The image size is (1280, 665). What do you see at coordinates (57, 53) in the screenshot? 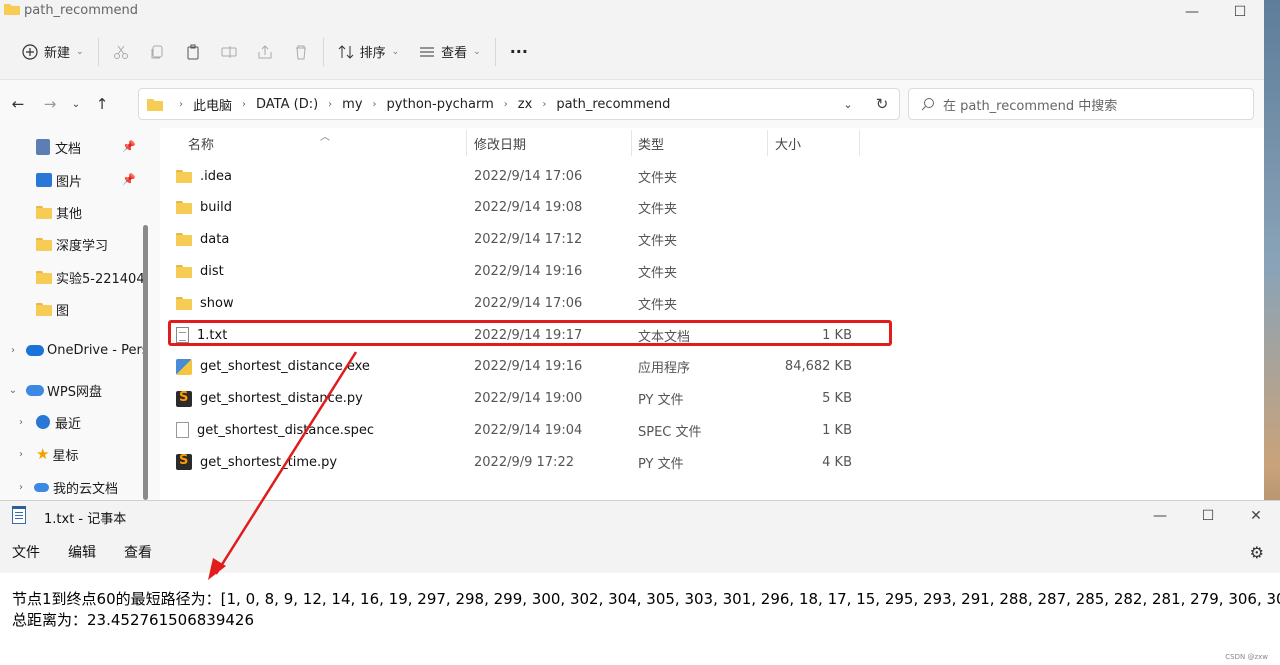
I see `new-label: 新建` at bounding box center [57, 53].